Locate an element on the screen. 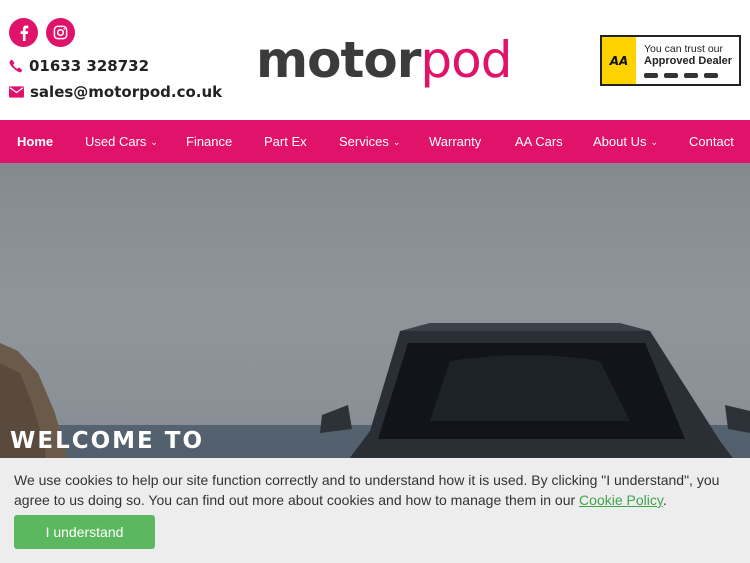  aa-approved-dealer-badge: AA You can trust our Approved Dealer is located at coordinates (670, 60).